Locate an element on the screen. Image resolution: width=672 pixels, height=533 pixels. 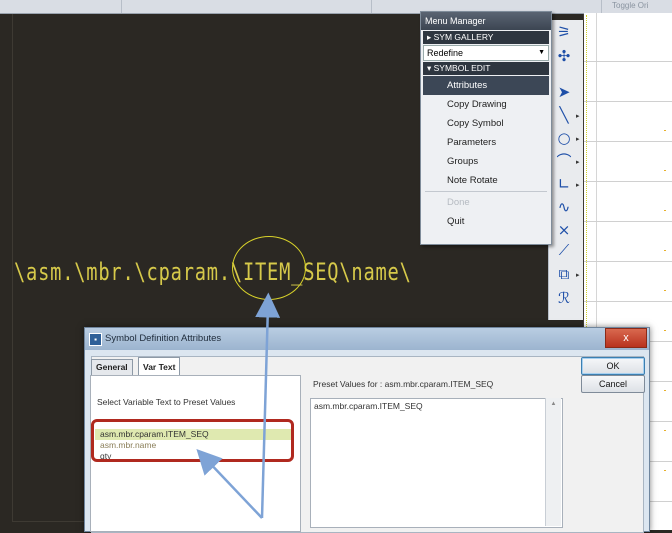
line-icon: ╲ is located at coordinates (564, 115).